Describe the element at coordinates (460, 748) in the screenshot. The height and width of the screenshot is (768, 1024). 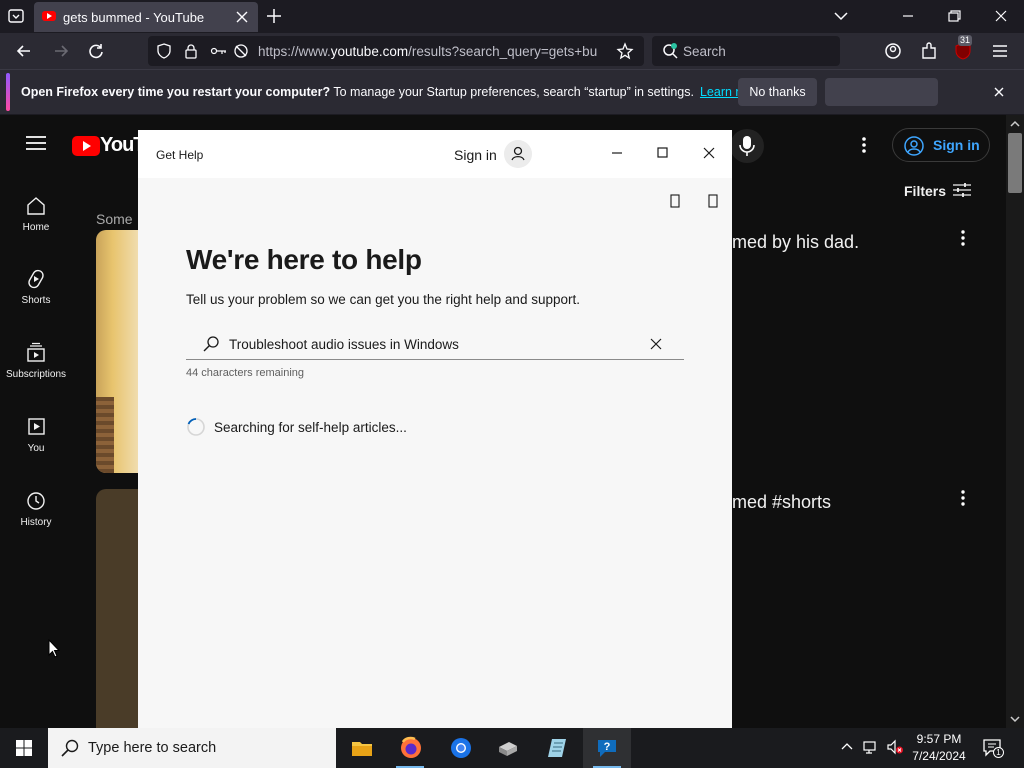
I see `taskbar-chrome` at that location.